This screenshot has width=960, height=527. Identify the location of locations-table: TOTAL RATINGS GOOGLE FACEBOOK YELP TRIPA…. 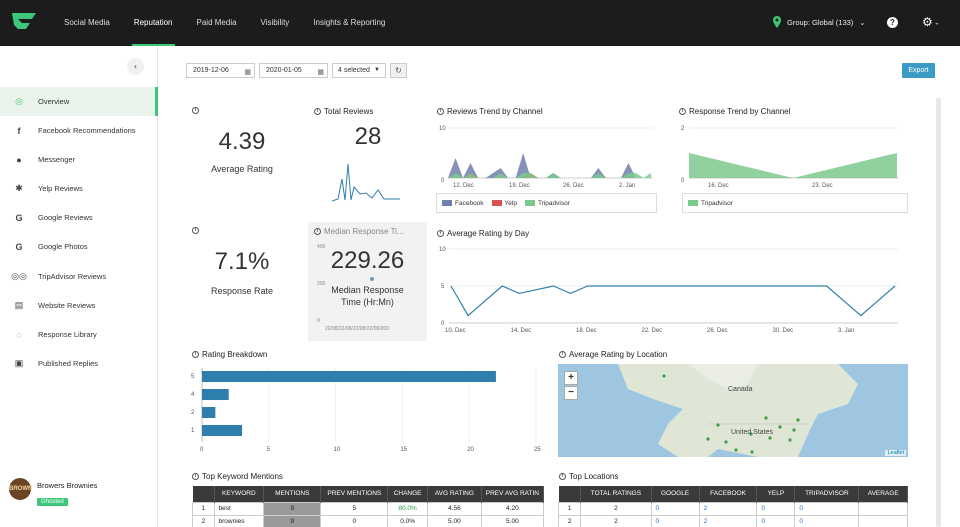
(733, 506).